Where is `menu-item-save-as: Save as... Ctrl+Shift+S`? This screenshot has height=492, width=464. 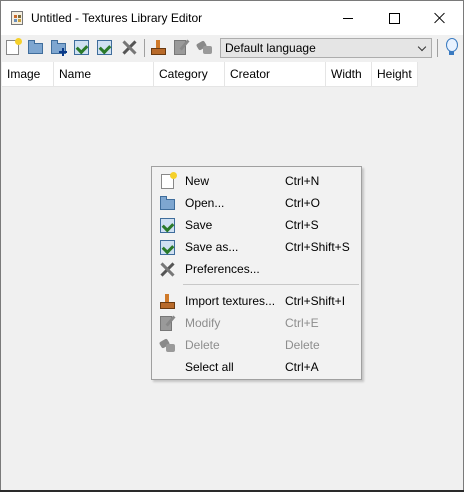
menu-item-save-as: Save as... Ctrl+Shift+S is located at coordinates (256, 247).